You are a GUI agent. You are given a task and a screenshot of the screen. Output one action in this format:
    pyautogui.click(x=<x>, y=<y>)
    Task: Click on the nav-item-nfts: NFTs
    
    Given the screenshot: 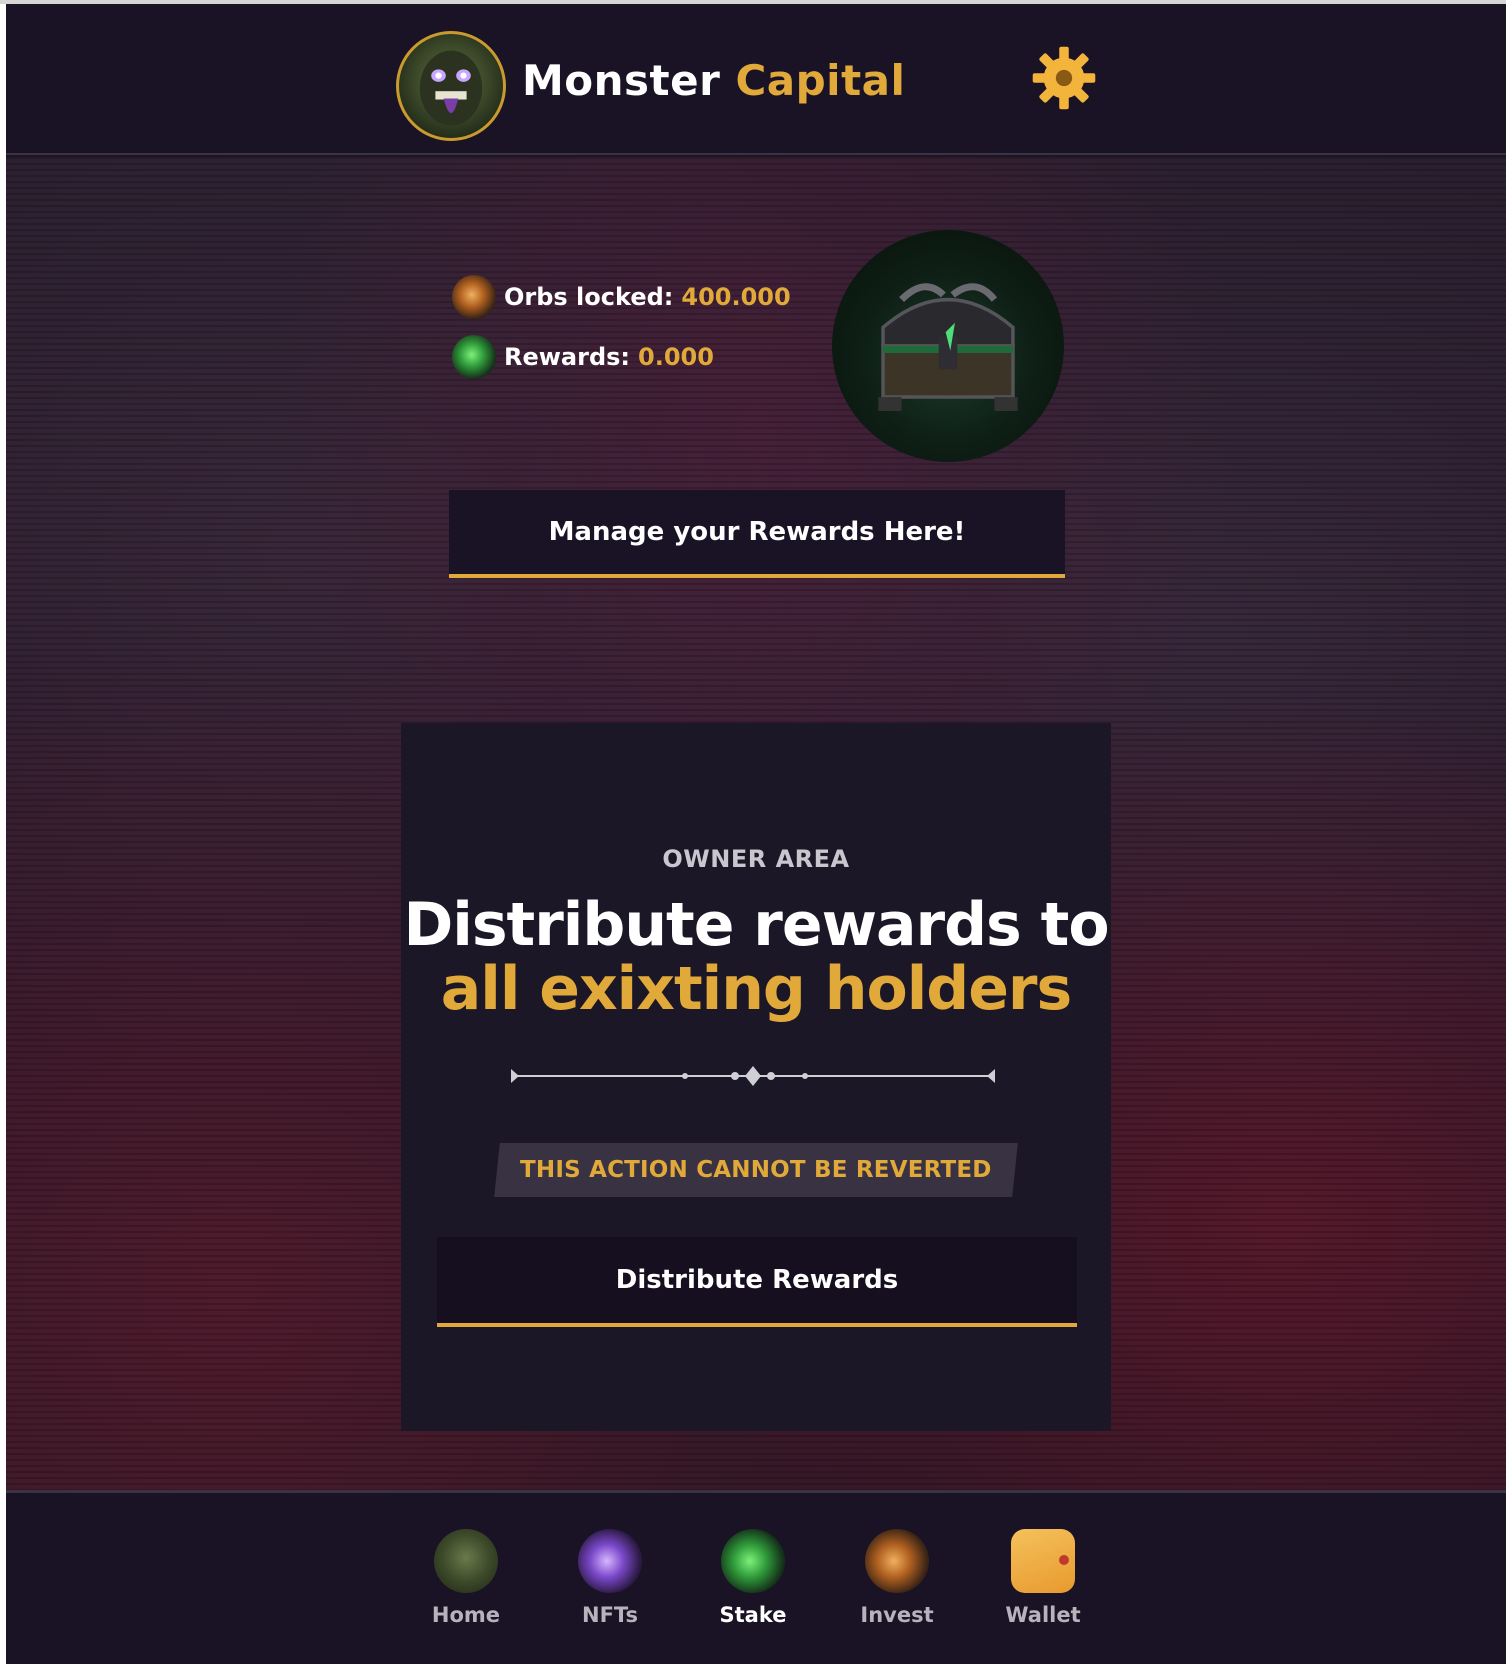 What is the action you would take?
    pyautogui.click(x=610, y=1578)
    